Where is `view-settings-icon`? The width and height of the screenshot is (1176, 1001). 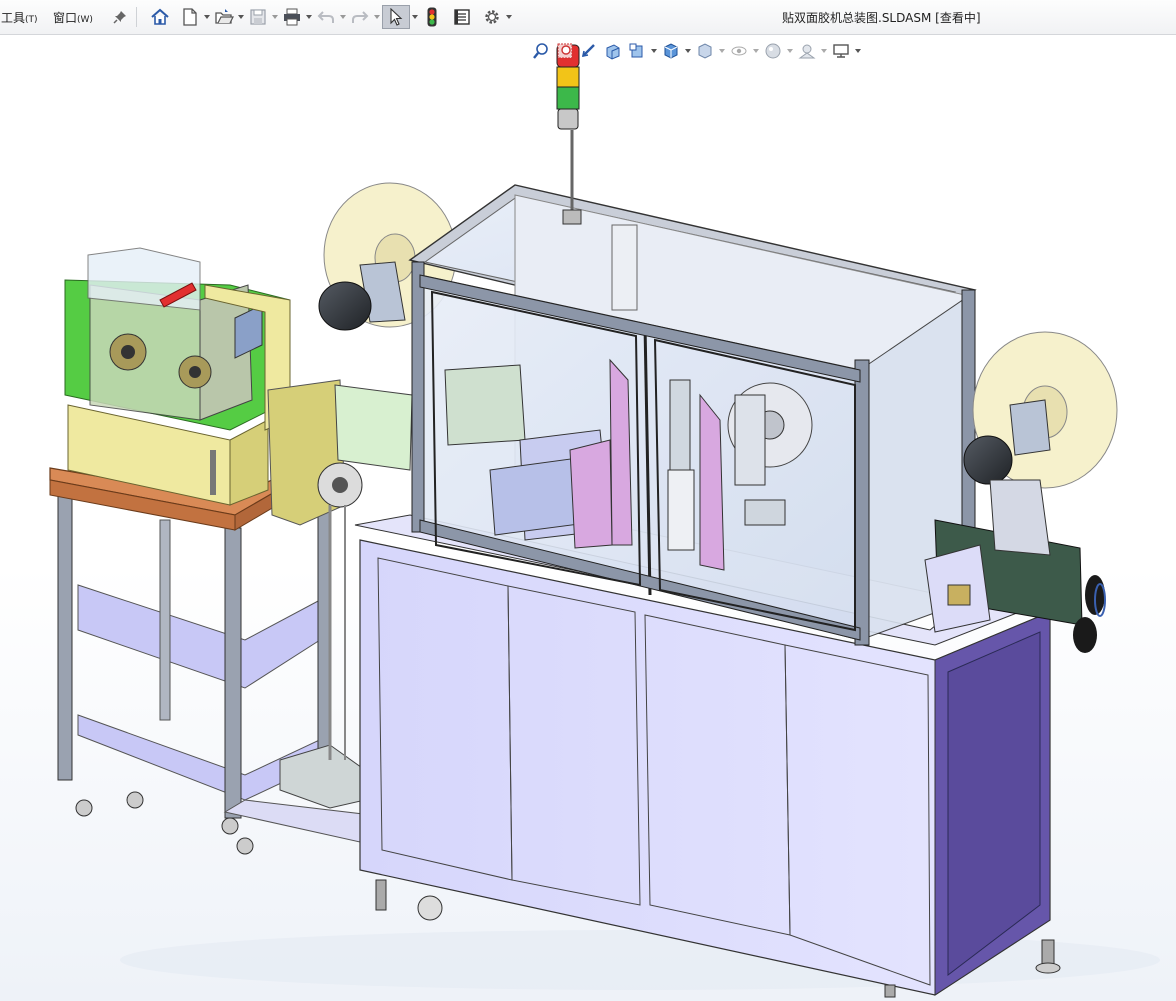
view-settings-icon is located at coordinates (841, 51).